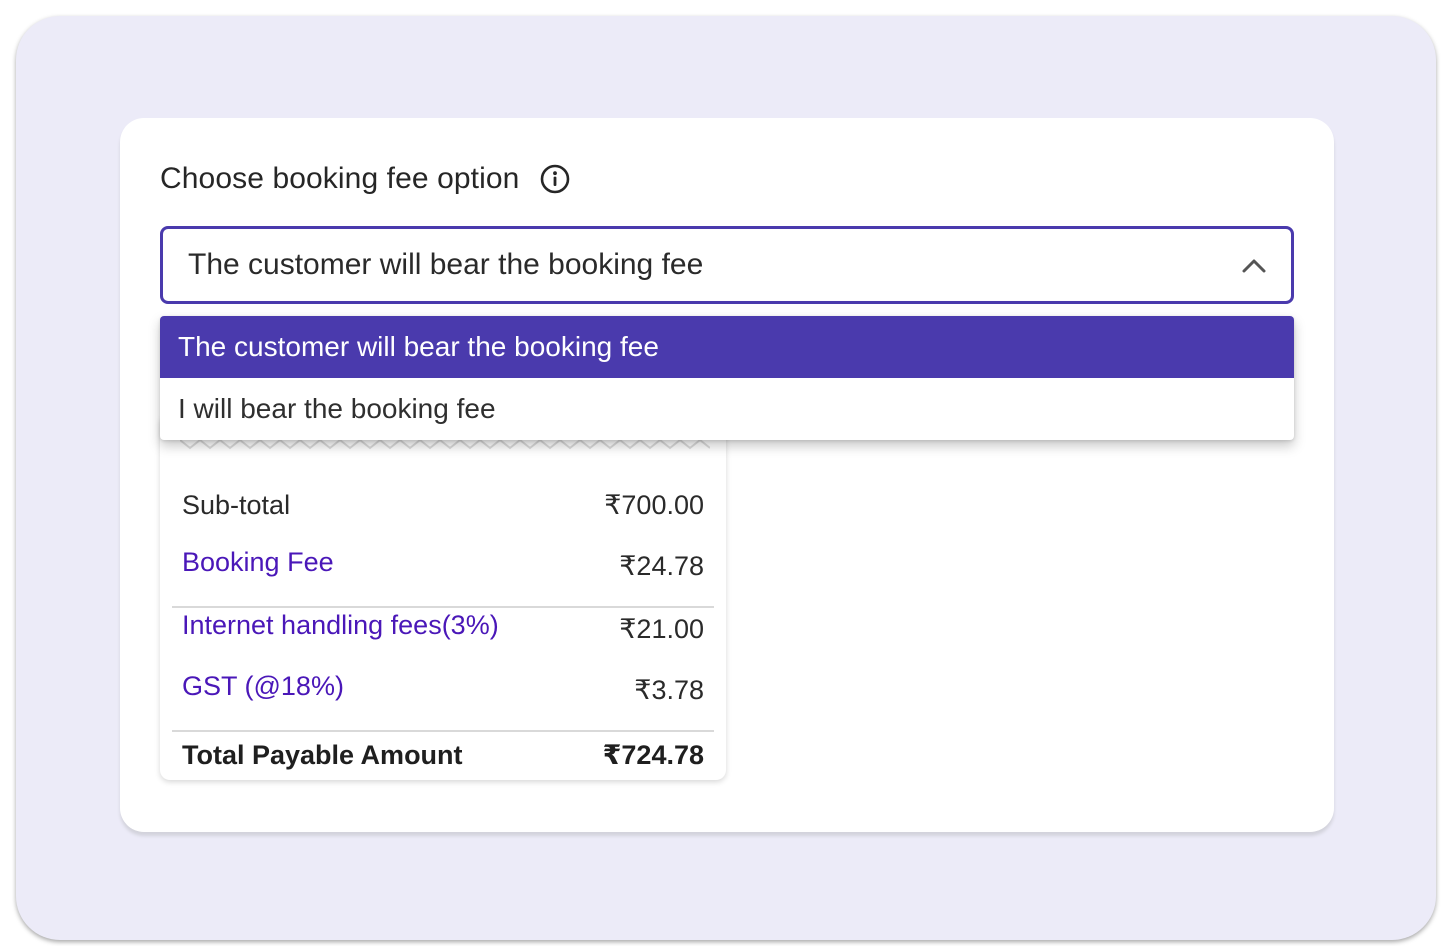 The width and height of the screenshot is (1454, 946). What do you see at coordinates (654, 505) in the screenshot?
I see `subtotal-value: ₹700.00` at bounding box center [654, 505].